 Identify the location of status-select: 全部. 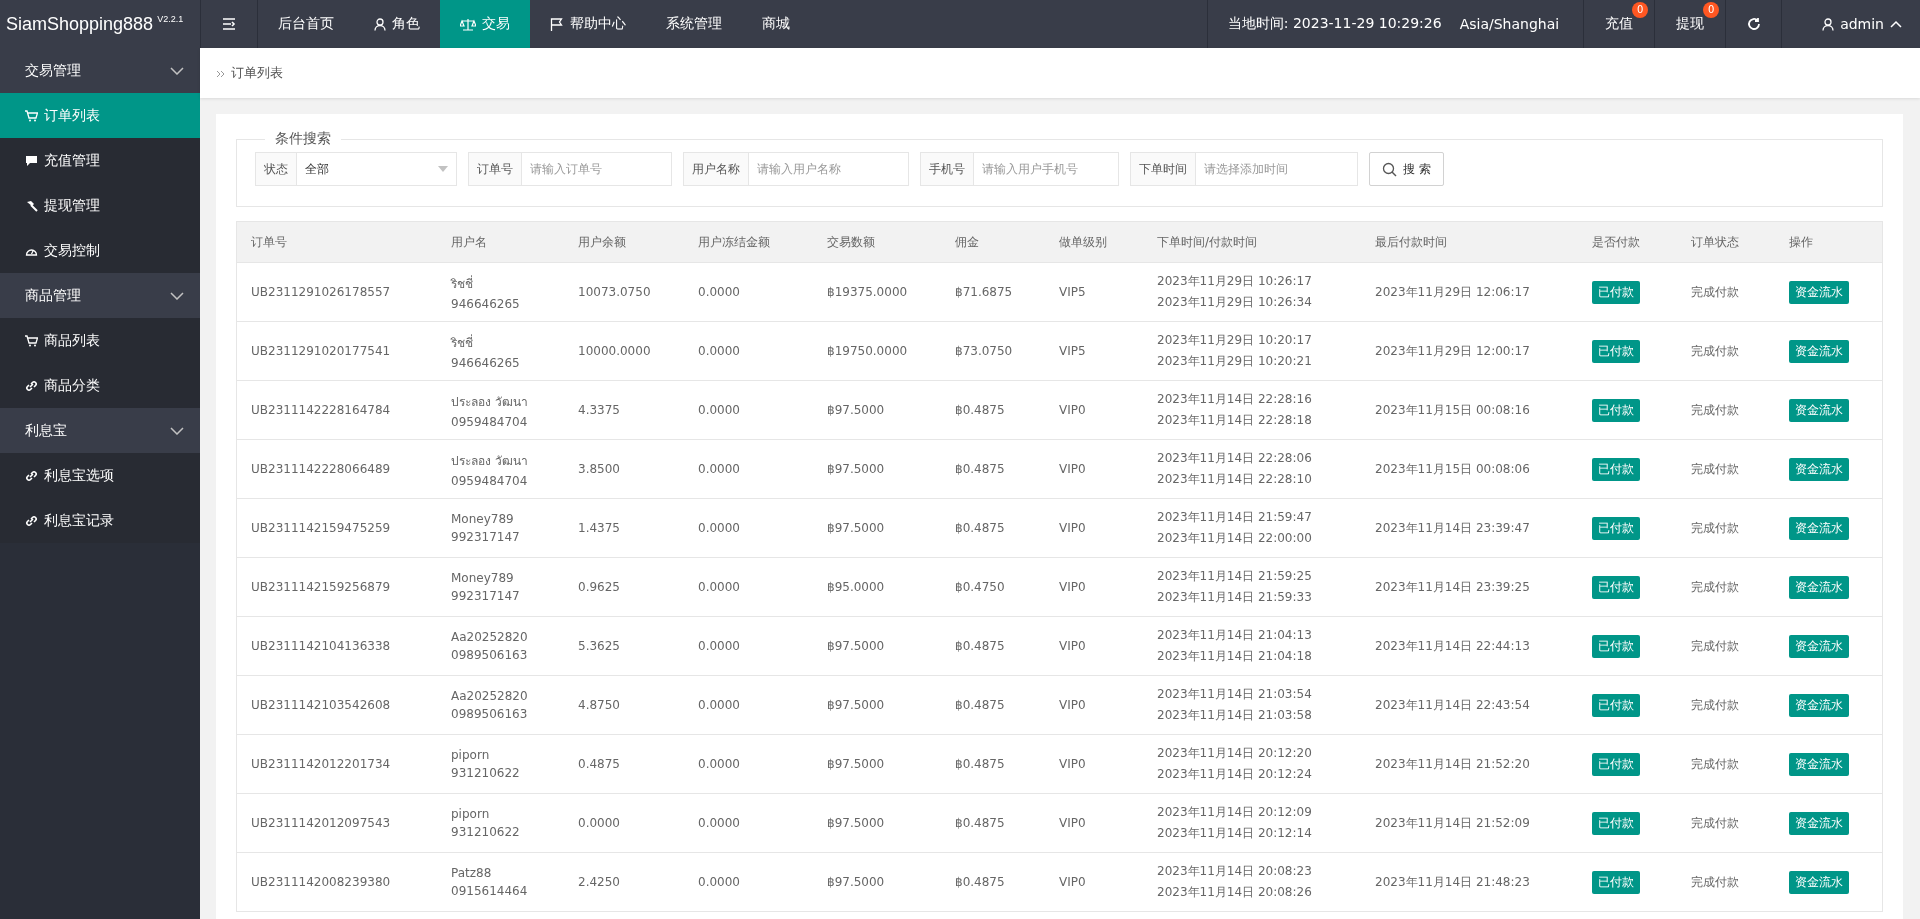
(377, 169).